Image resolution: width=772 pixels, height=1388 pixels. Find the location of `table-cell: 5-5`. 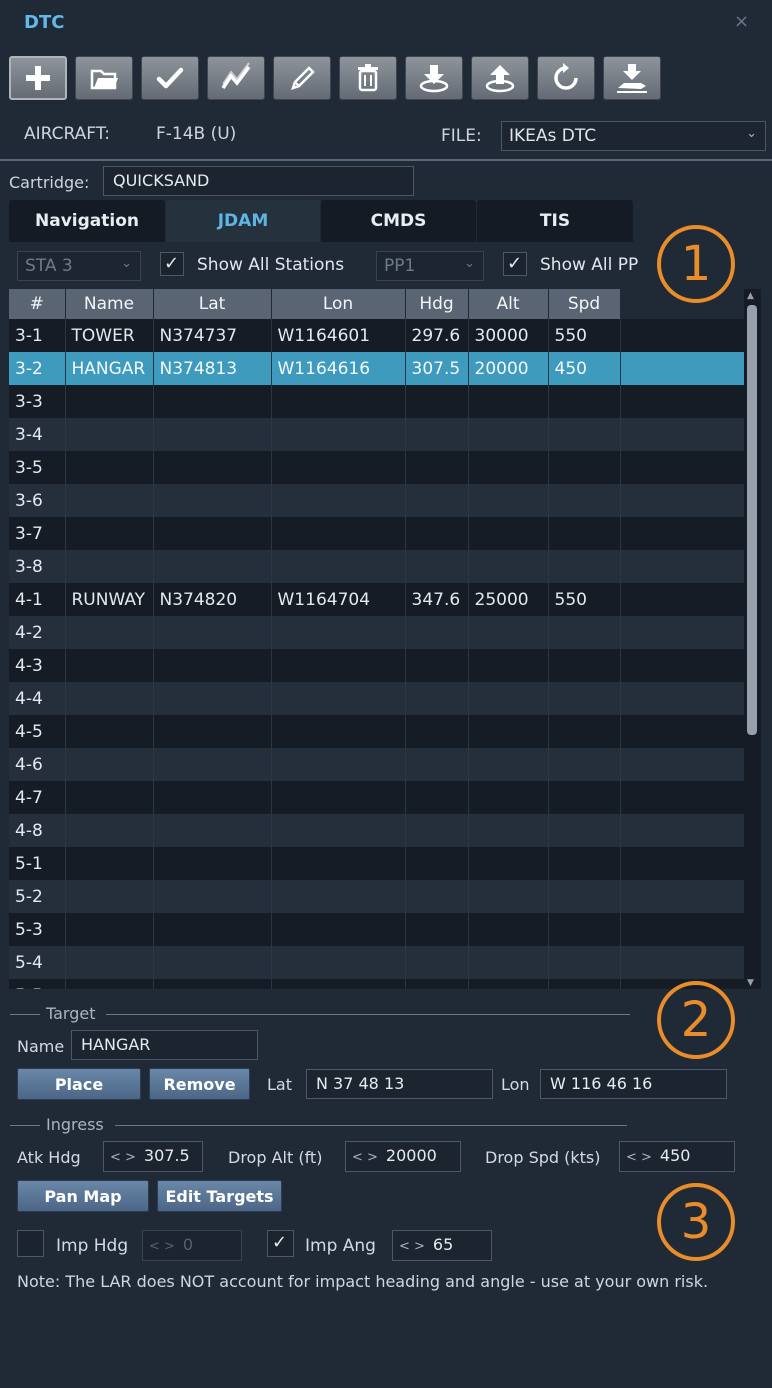

table-cell: 5-5 is located at coordinates (37, 984).